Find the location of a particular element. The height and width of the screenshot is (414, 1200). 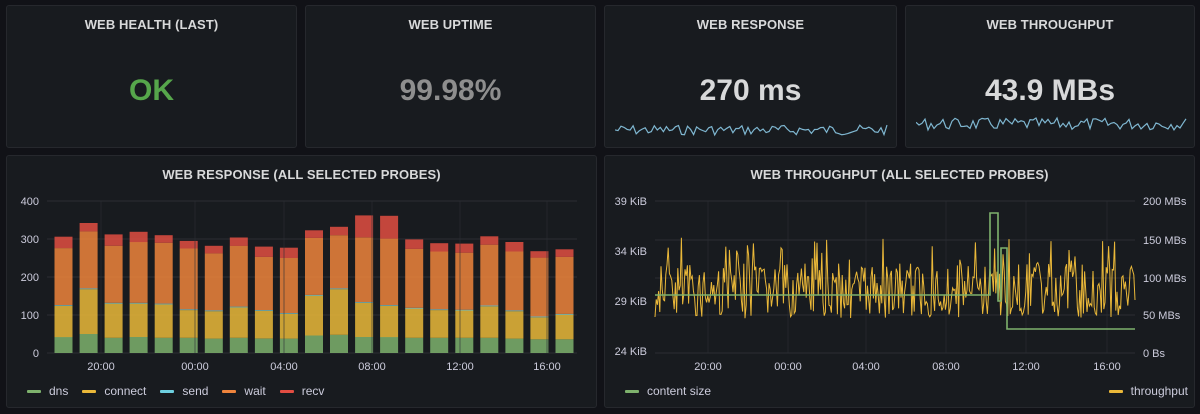

legend-item-connect: connect is located at coordinates (114, 391).